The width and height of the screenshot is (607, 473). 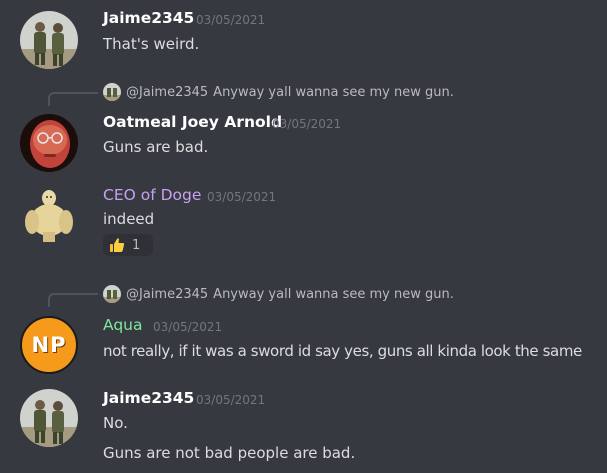 I want to click on message-text: indeed, so click(x=129, y=219).